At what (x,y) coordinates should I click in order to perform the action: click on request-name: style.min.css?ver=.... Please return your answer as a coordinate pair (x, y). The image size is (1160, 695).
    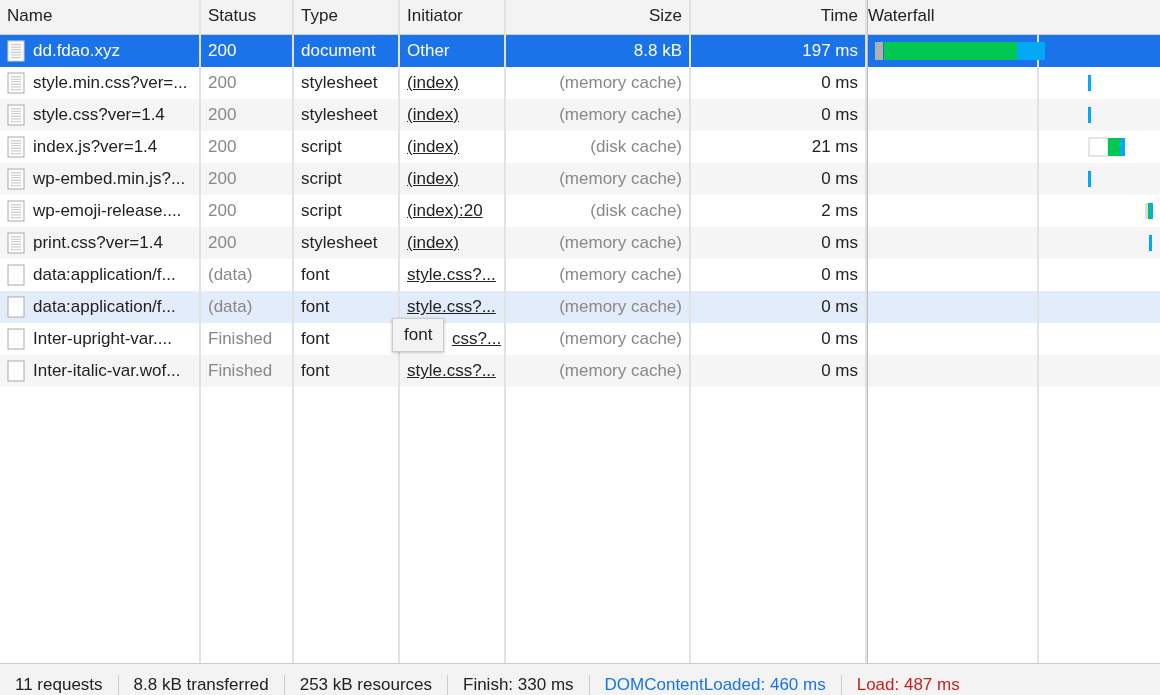
    Looking at the image, I should click on (110, 83).